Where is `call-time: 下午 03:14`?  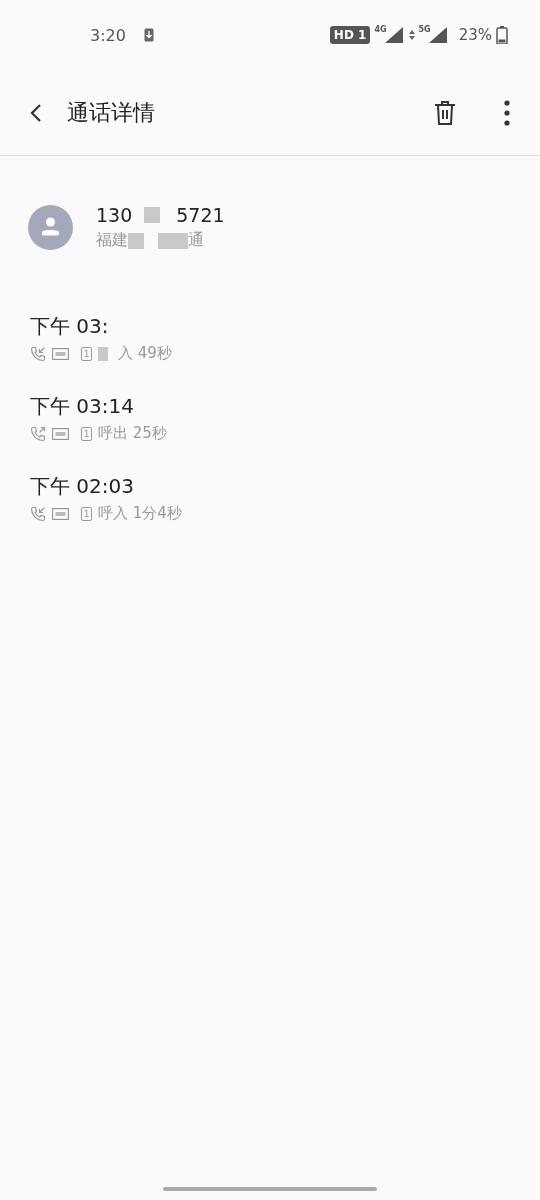 call-time: 下午 03:14 is located at coordinates (82, 406).